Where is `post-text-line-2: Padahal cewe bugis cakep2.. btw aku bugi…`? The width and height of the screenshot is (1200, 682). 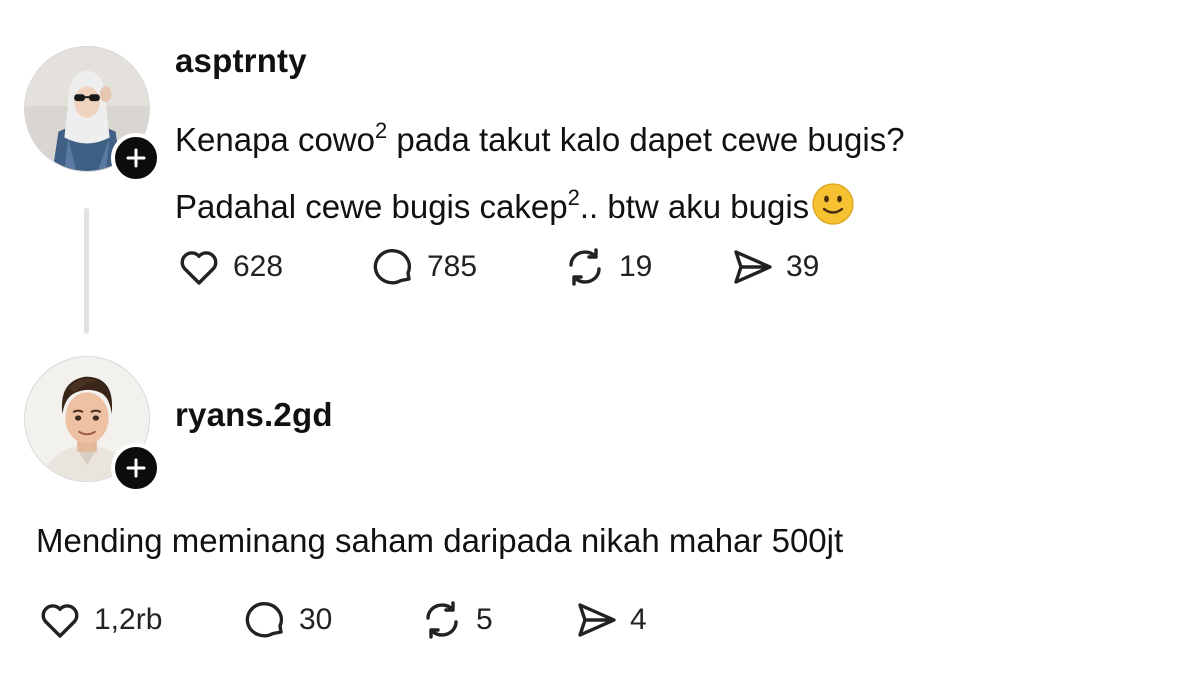 post-text-line-2: Padahal cewe bugis cakep2.. btw aku bugi… is located at coordinates (540, 202).